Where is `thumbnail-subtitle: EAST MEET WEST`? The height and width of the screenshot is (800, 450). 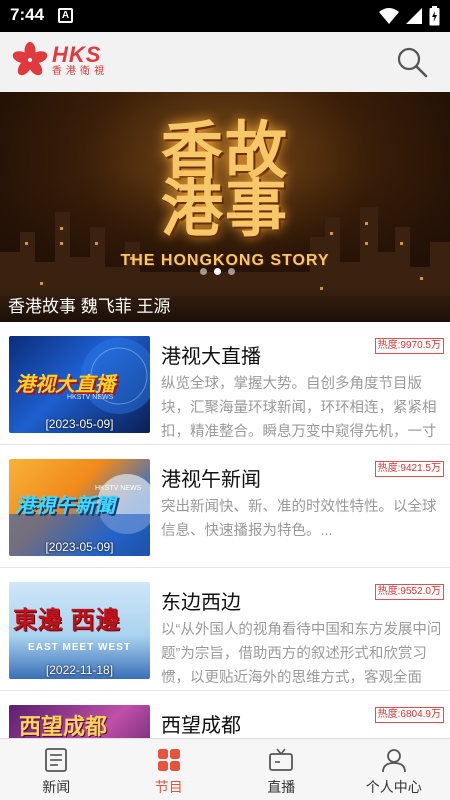
thumbnail-subtitle: EAST MEET WEST is located at coordinates (79, 647).